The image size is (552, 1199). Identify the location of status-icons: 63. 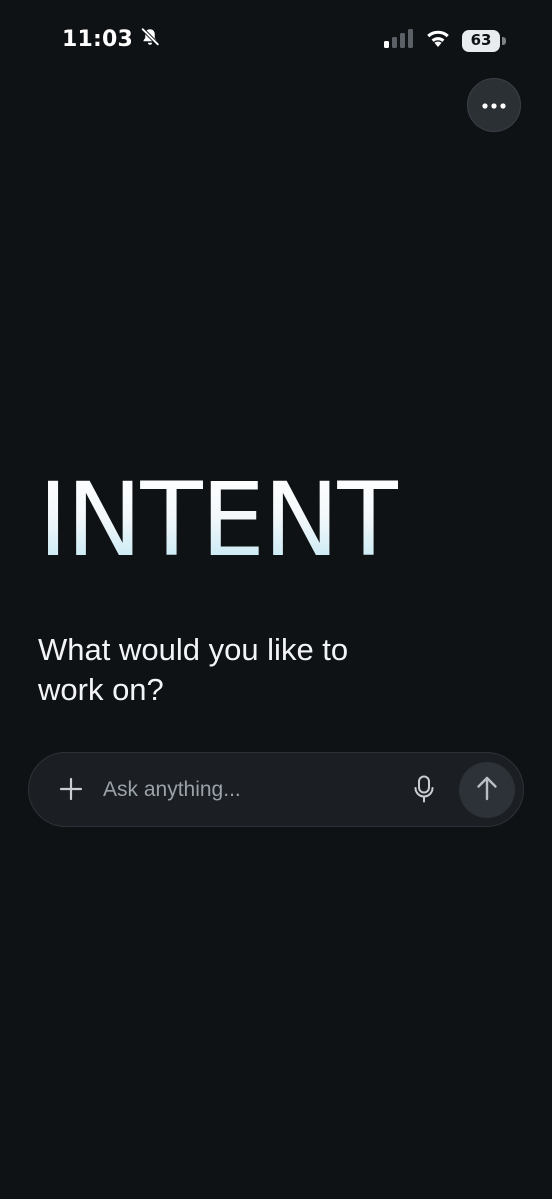
(445, 40).